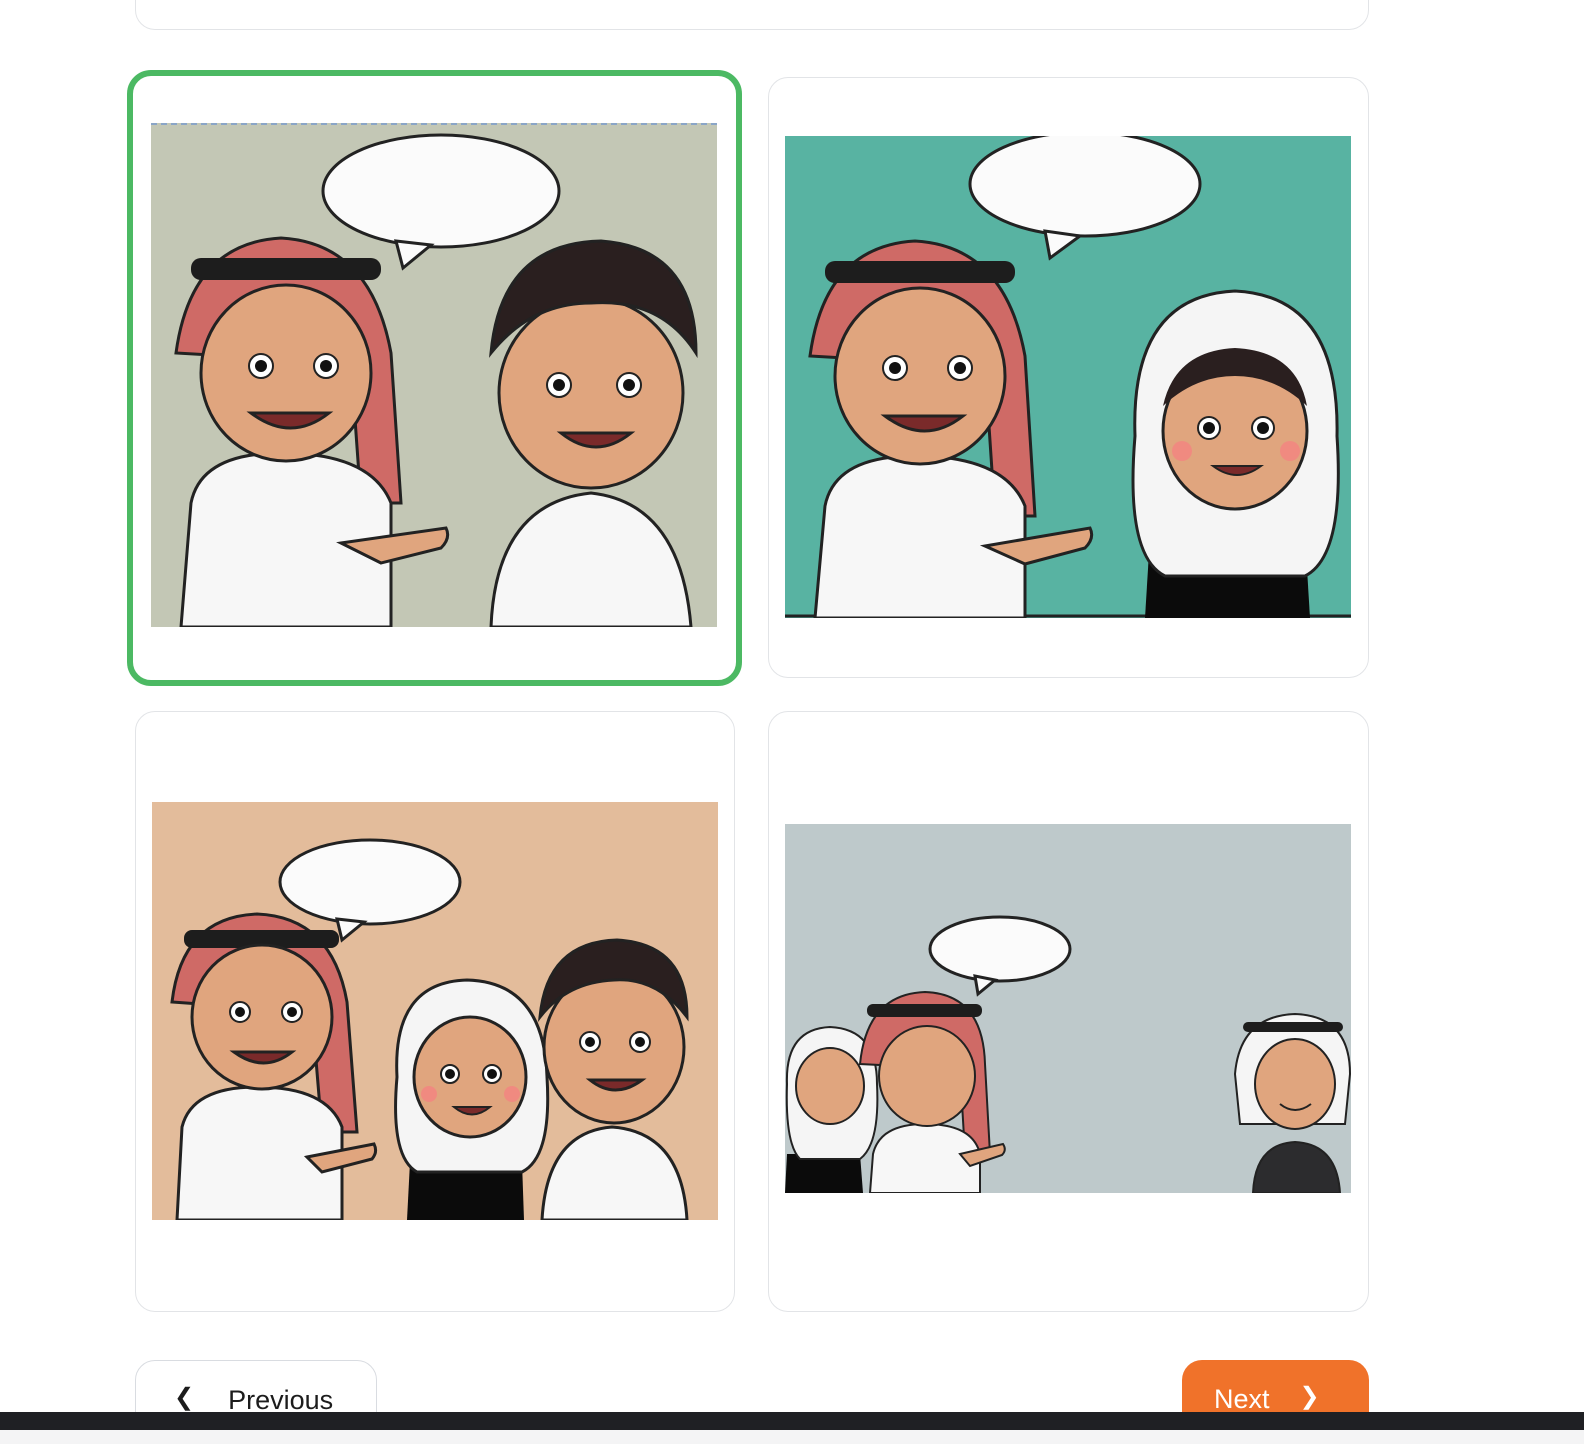 The width and height of the screenshot is (1584, 1444). What do you see at coordinates (1242, 1399) in the screenshot?
I see `next-button-label: Next` at bounding box center [1242, 1399].